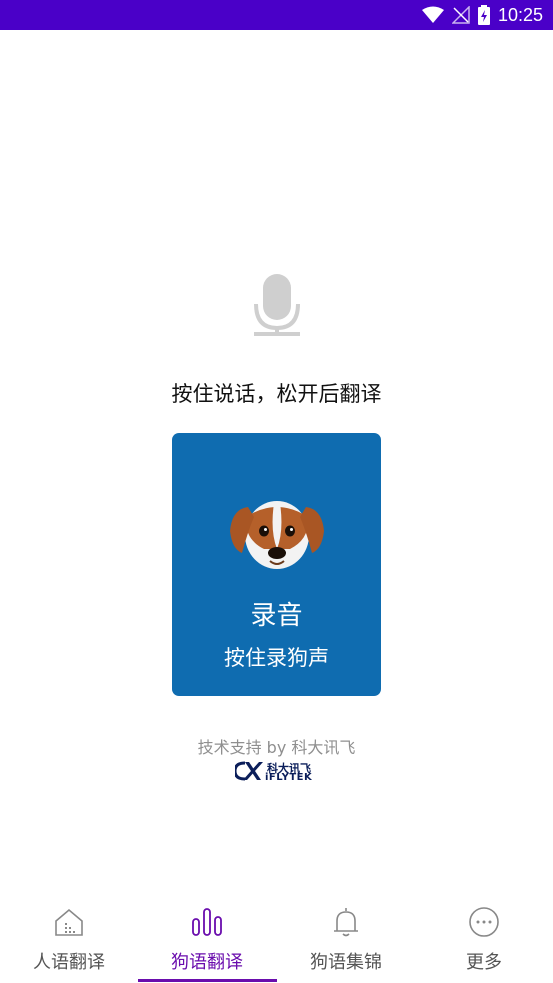 The height and width of the screenshot is (983, 553). Describe the element at coordinates (249, 771) in the screenshot. I see `iflytek-mark-icon` at that location.